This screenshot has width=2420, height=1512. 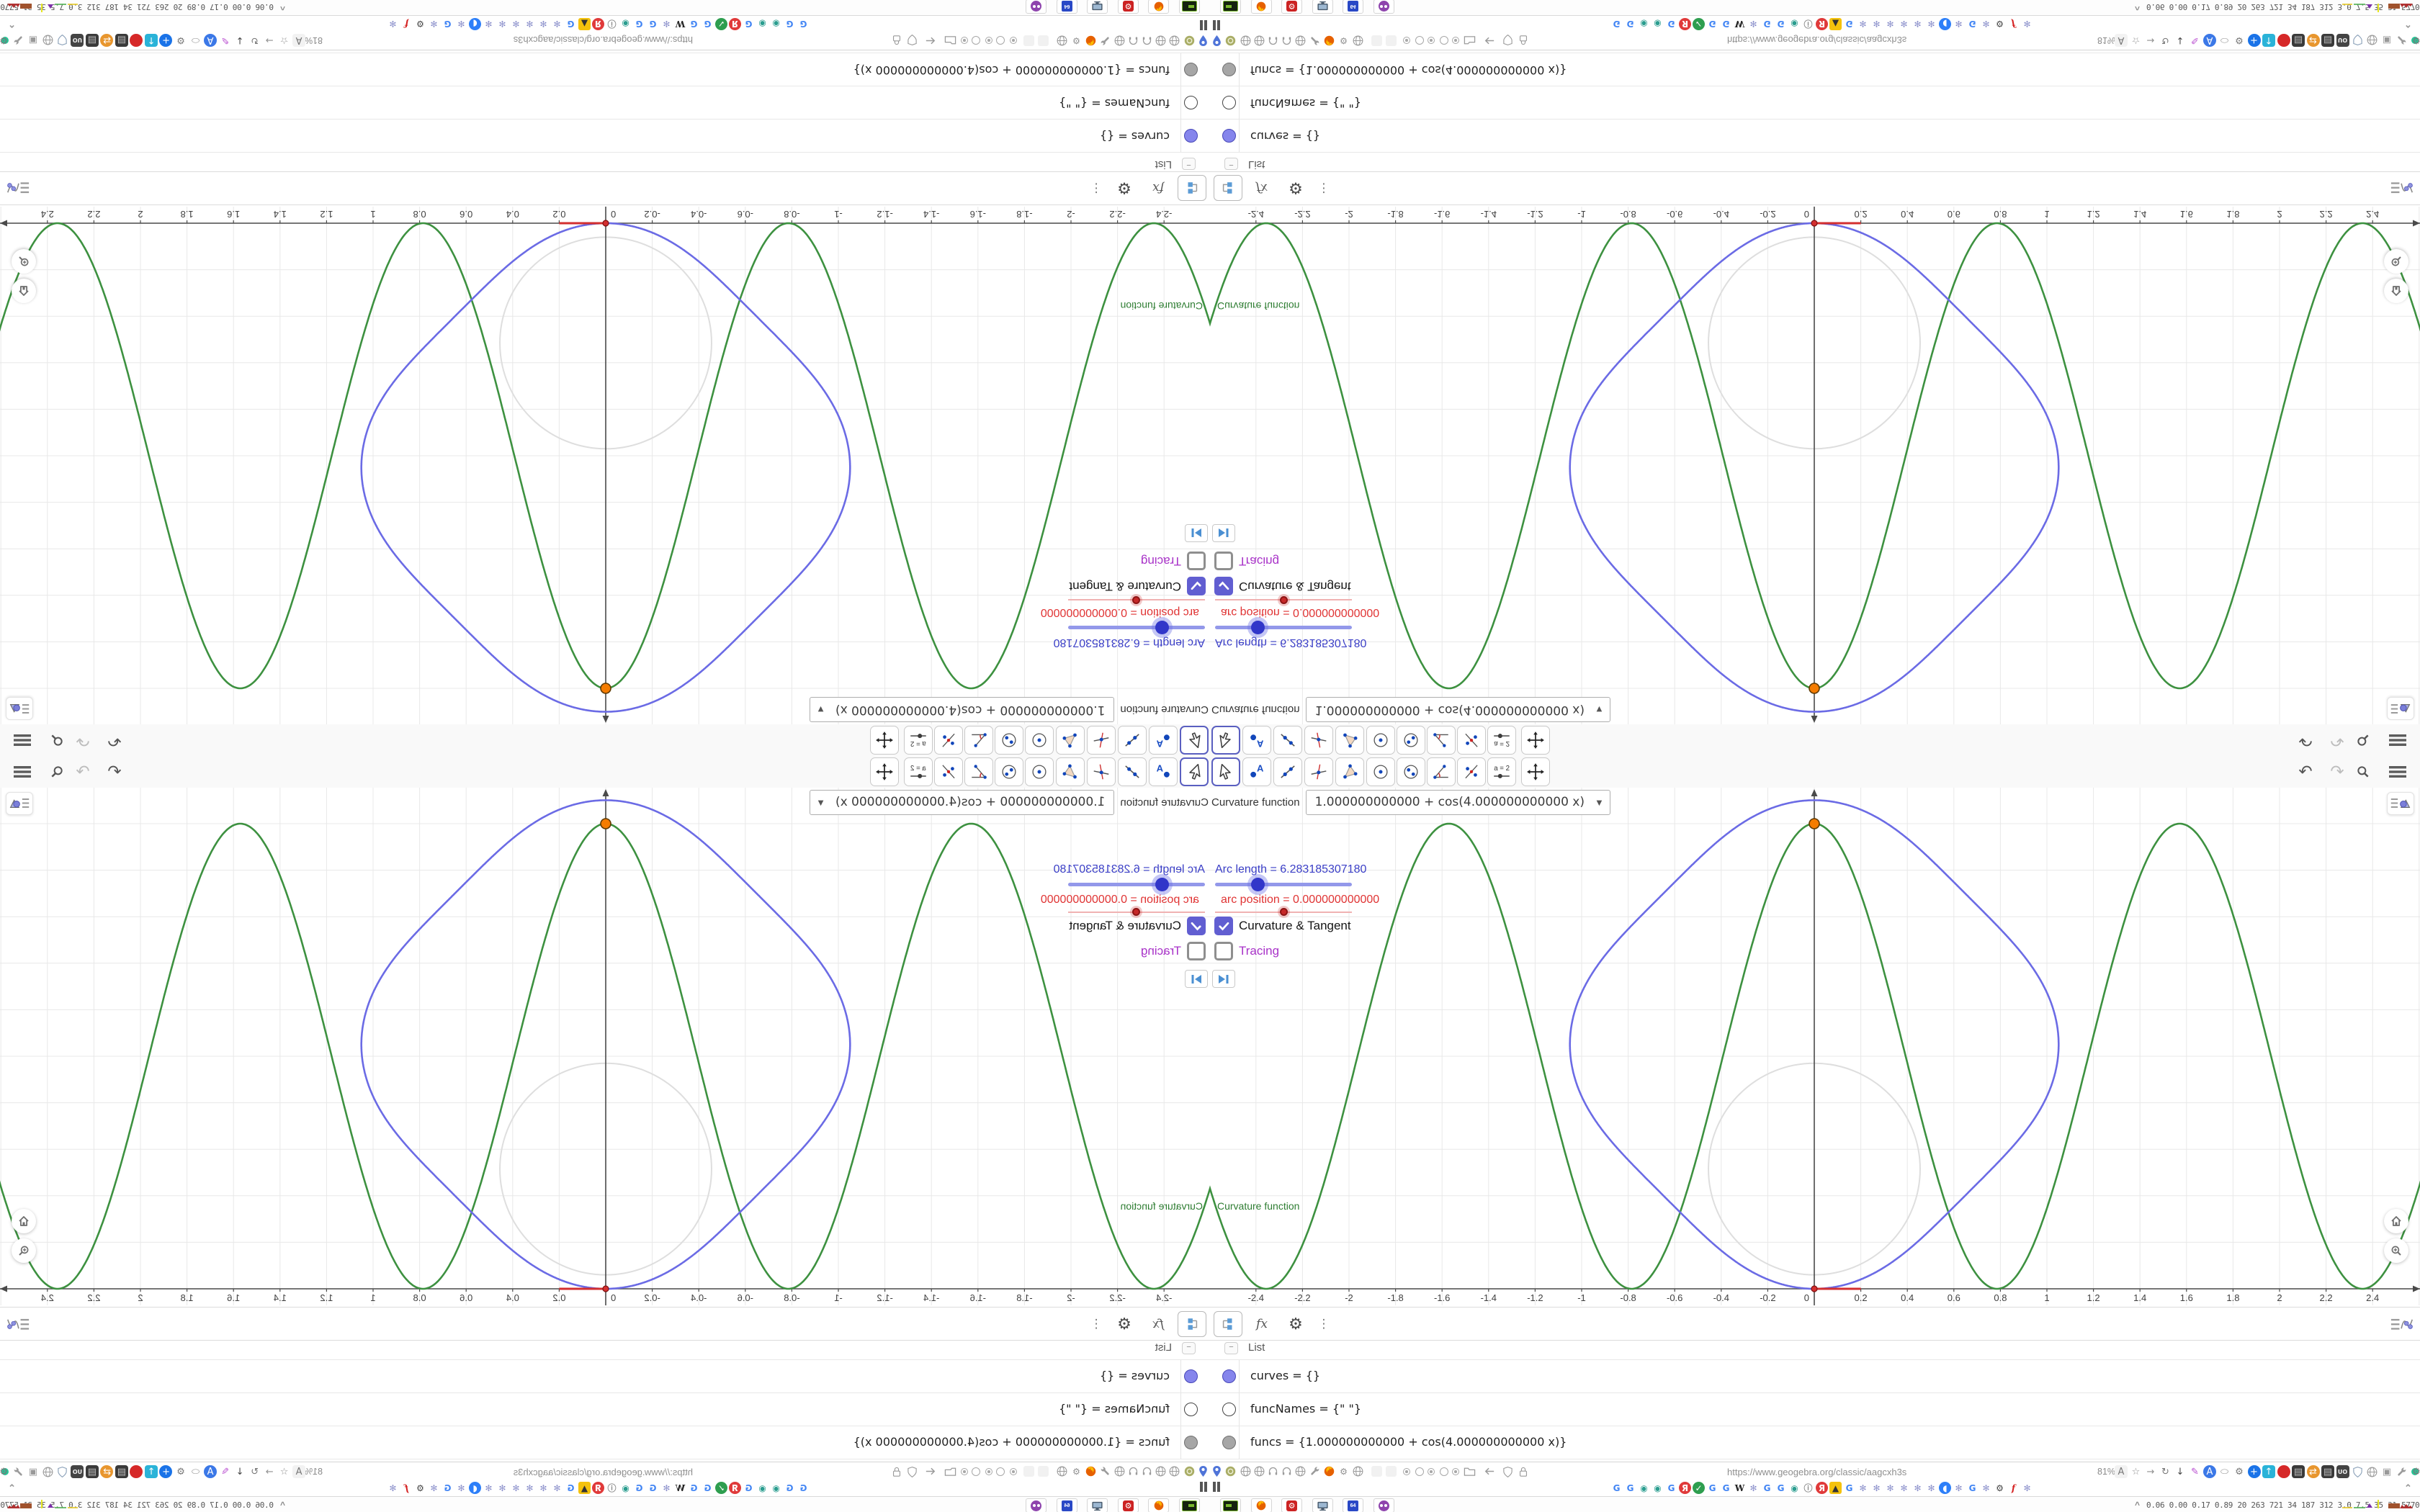 I want to click on extension-puzzle-icon: ▣, so click(x=2386, y=1471).